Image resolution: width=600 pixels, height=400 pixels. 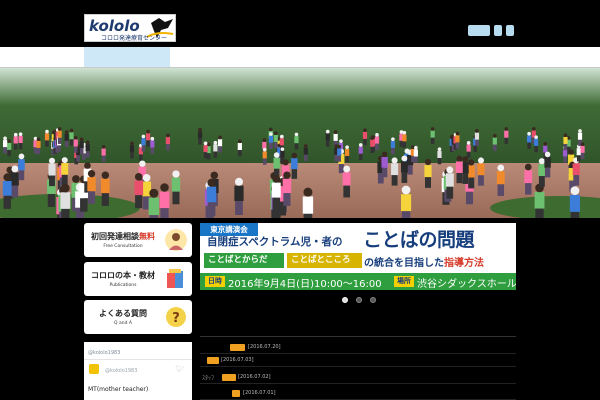 What do you see at coordinates (466, 284) in the screenshot?
I see `event-venue: 渋谷シダックスホール` at bounding box center [466, 284].